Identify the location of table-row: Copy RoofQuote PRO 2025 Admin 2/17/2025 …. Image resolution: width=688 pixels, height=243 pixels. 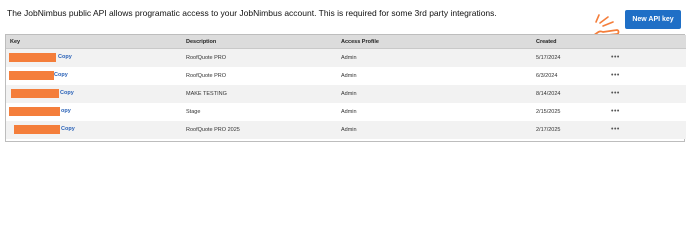
(346, 130).